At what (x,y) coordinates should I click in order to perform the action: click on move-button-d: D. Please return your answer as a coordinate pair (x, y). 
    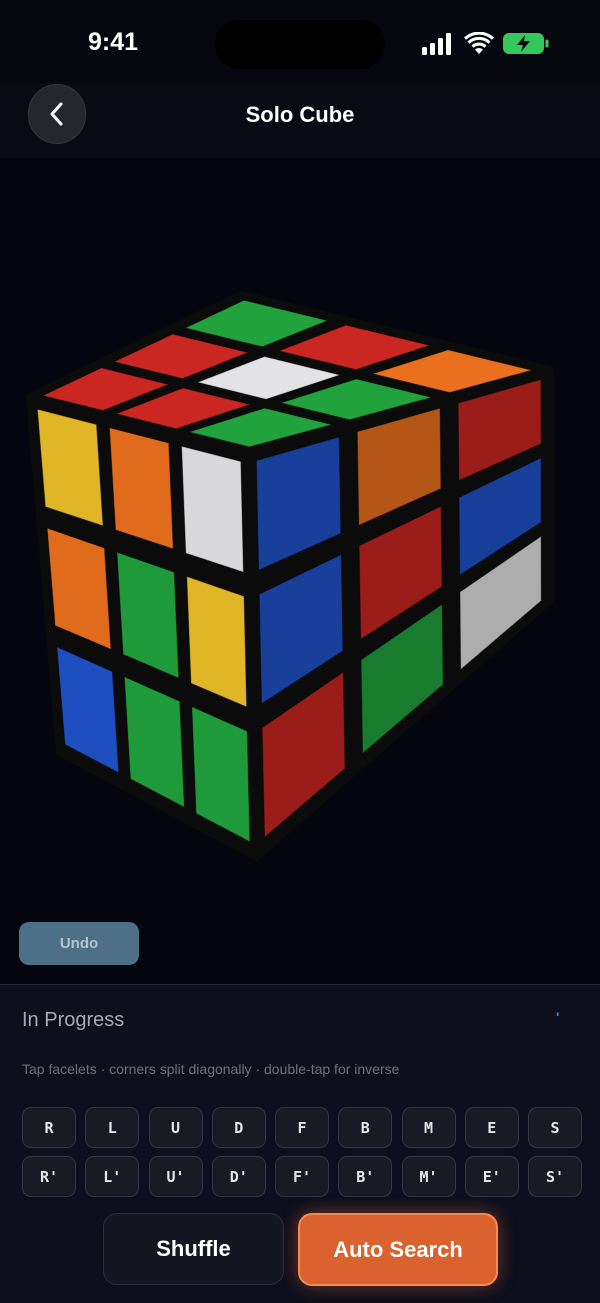
    Looking at the image, I should click on (238, 1127).